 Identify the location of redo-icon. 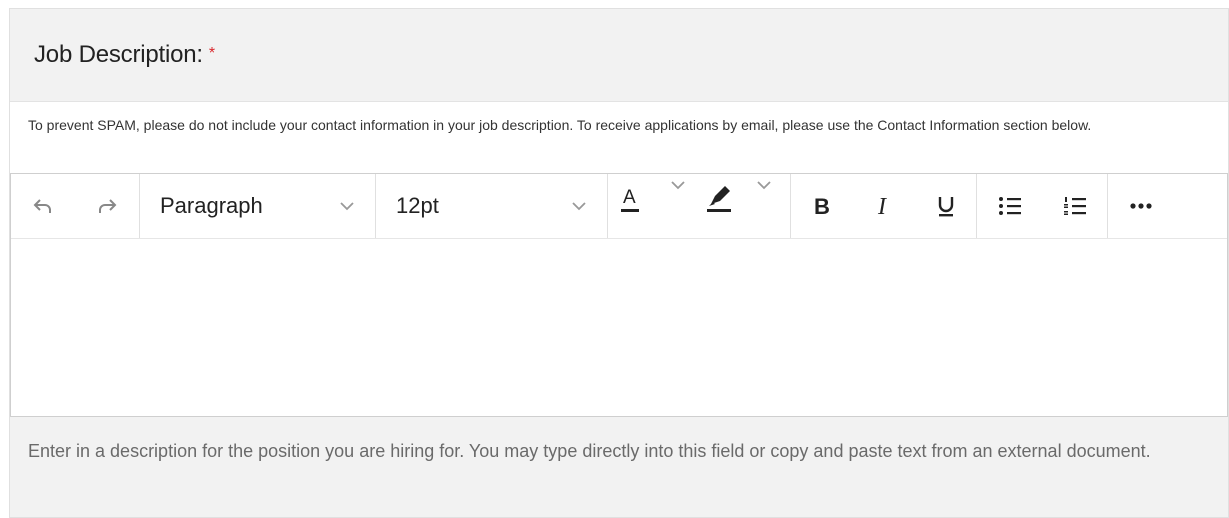
(107, 206).